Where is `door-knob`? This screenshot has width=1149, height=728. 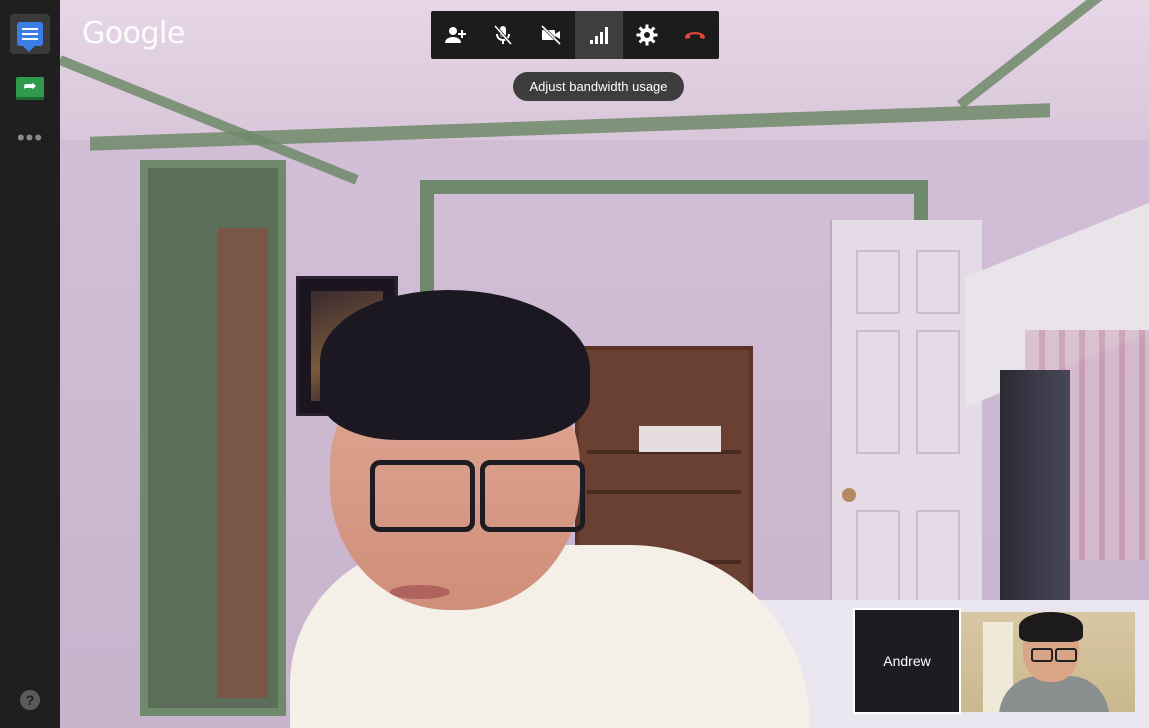
door-knob is located at coordinates (849, 495).